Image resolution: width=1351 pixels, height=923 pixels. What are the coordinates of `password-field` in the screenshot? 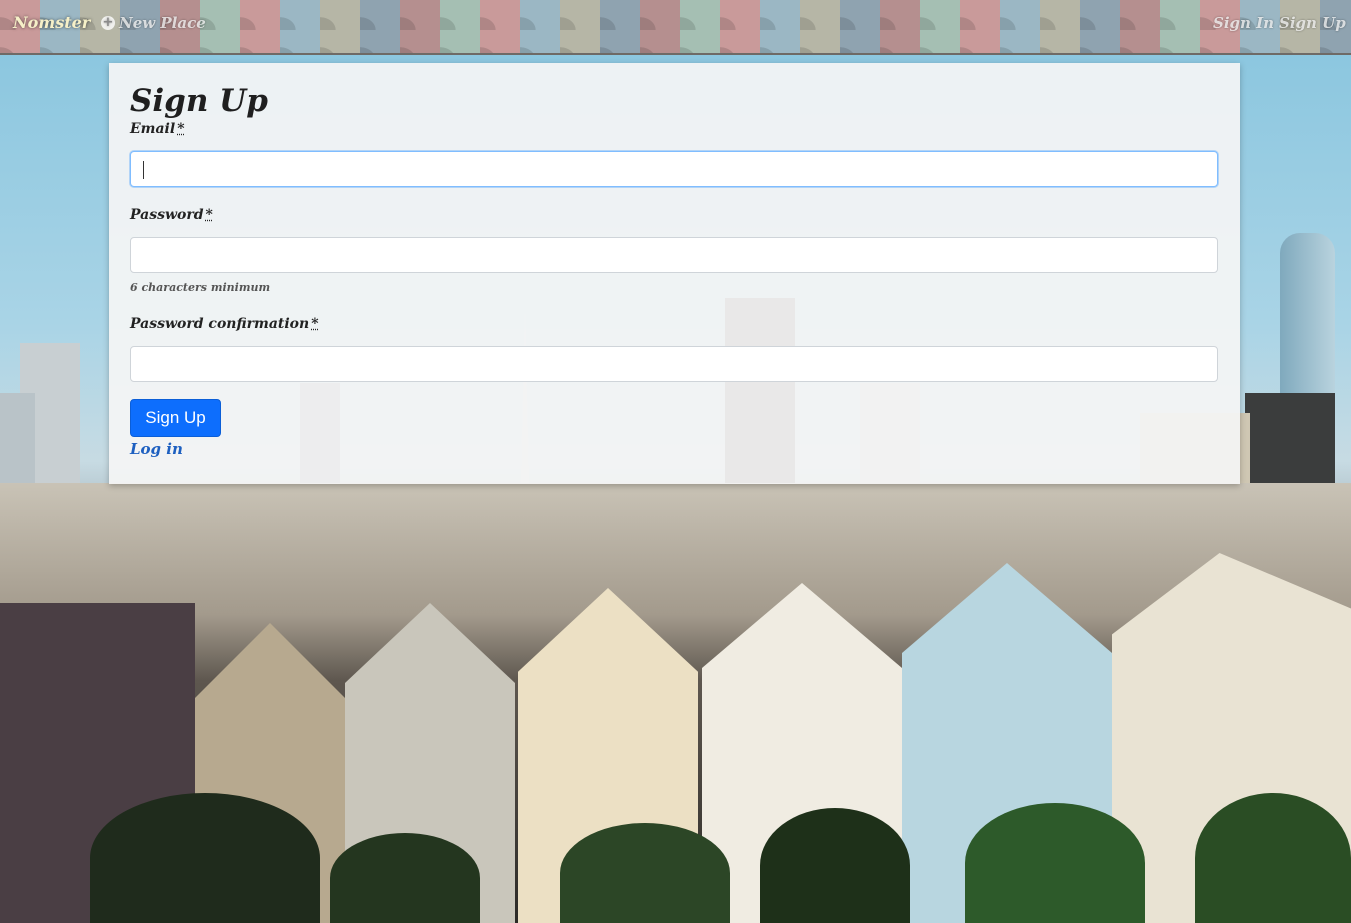 It's located at (674, 255).